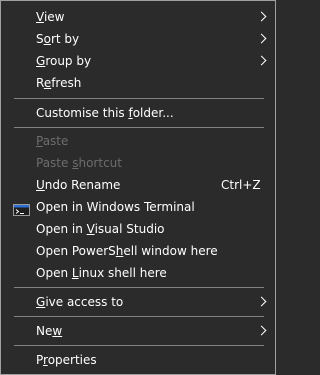 Image resolution: width=320 pixels, height=375 pixels. Describe the element at coordinates (52, 141) in the screenshot. I see `menu-item-paste-label: Paste` at that location.